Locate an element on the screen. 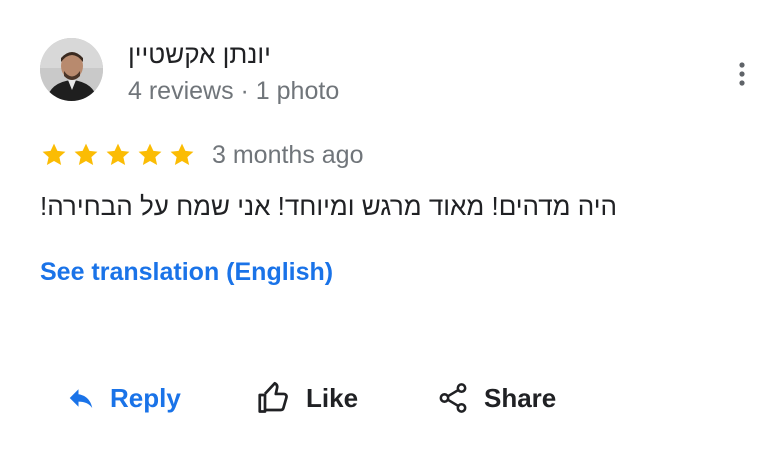 This screenshot has width=784, height=468. share-button: Share is located at coordinates (496, 398).